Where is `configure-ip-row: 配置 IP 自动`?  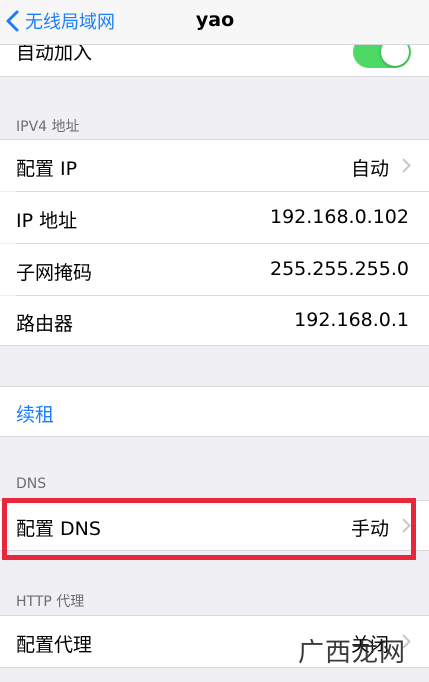
configure-ip-row: 配置 IP 自动 is located at coordinates (214, 165).